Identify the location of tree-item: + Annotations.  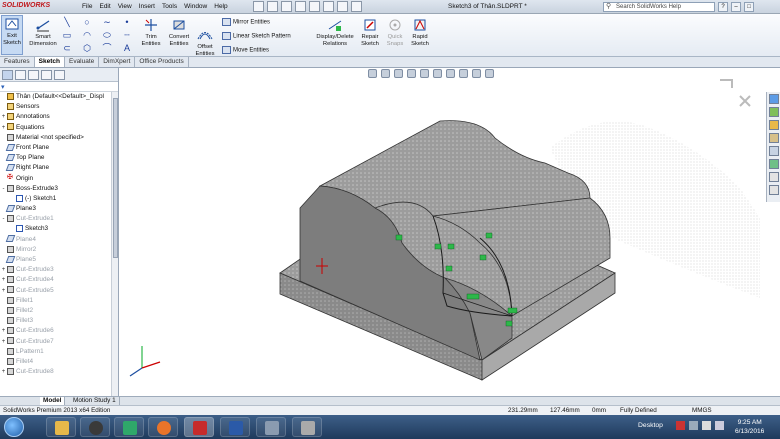
(59, 117).